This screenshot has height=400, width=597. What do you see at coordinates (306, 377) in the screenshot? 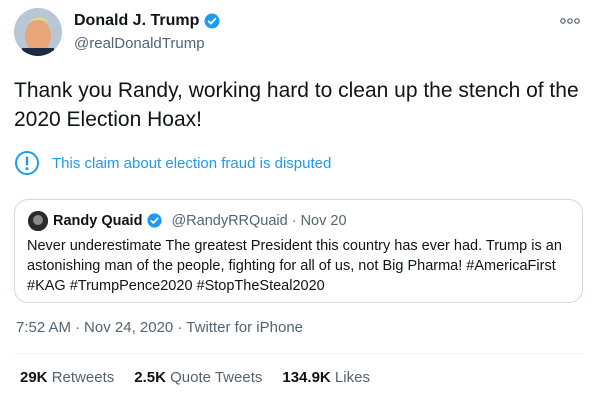
I see `likes-count: 134.9K` at bounding box center [306, 377].